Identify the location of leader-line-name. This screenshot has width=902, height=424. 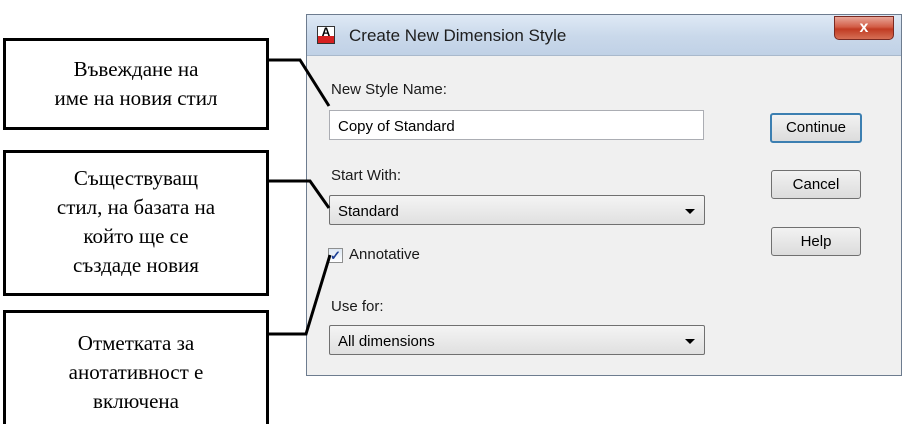
(298, 82).